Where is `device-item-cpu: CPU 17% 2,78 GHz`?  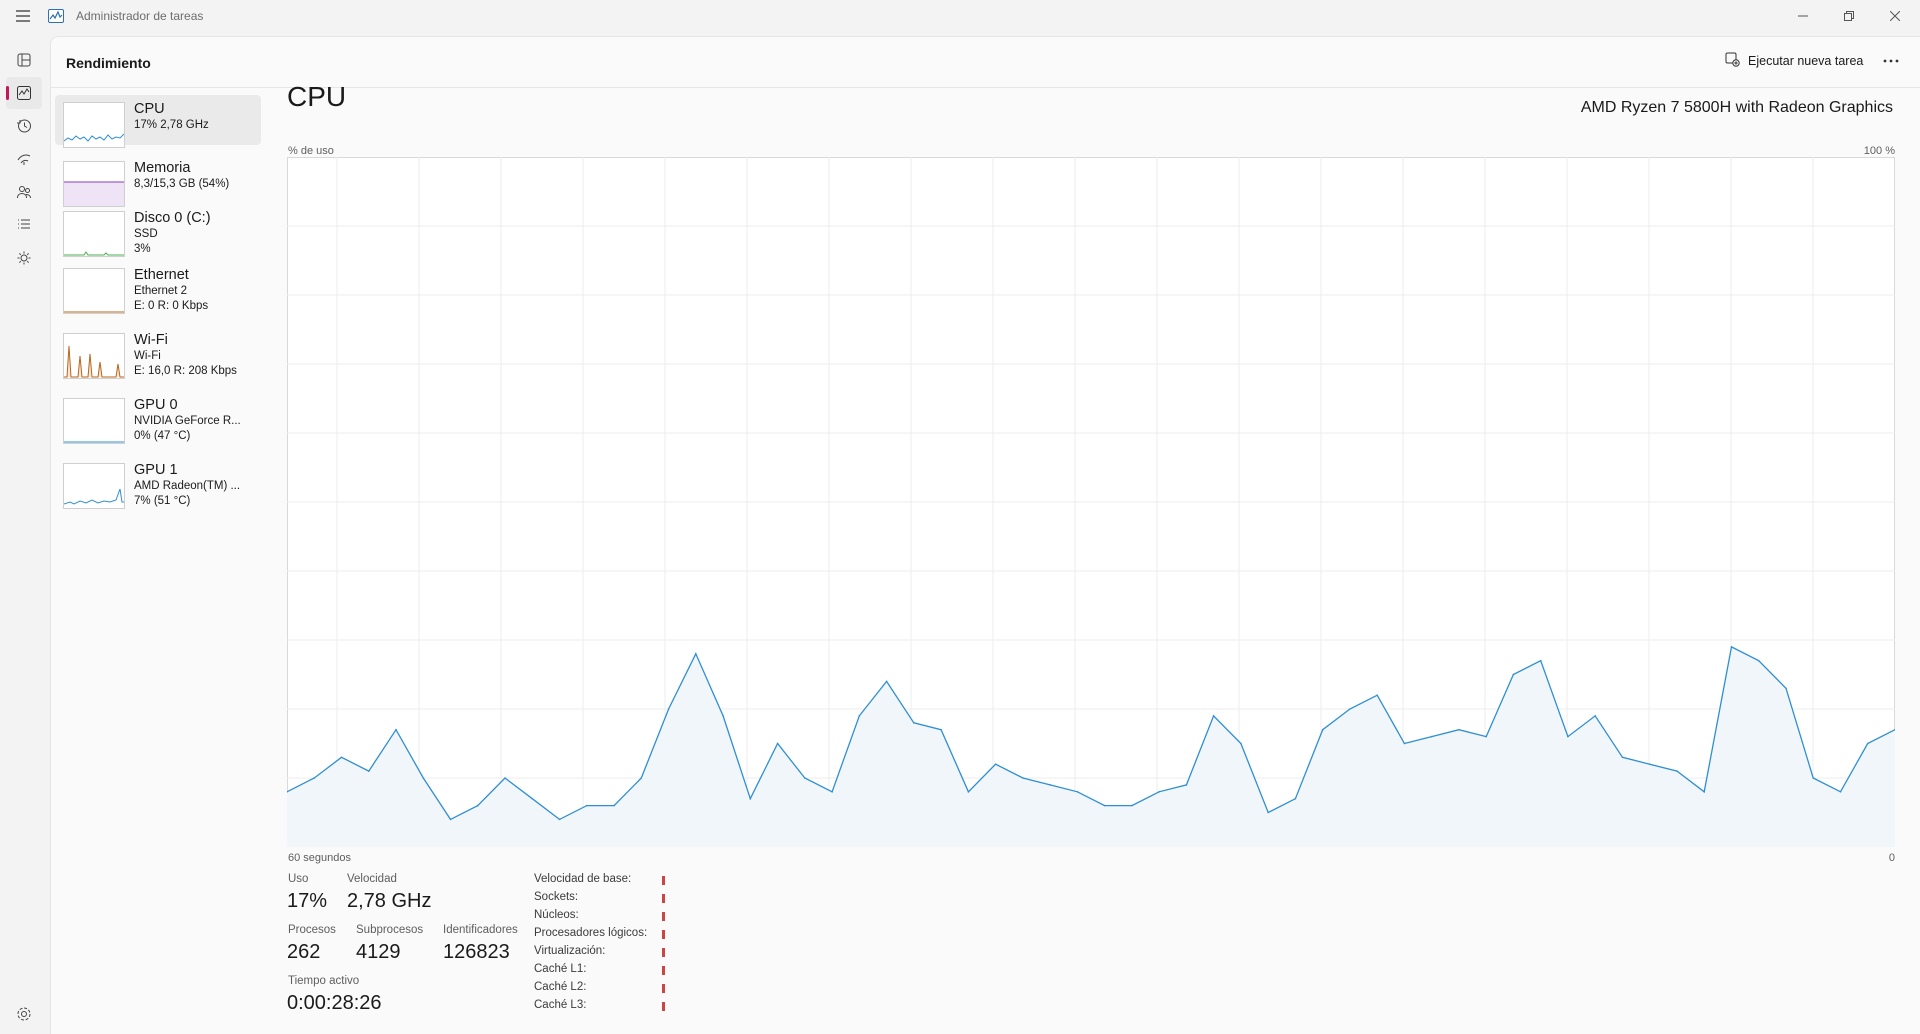
device-item-cpu: CPU 17% 2,78 GHz is located at coordinates (158, 121).